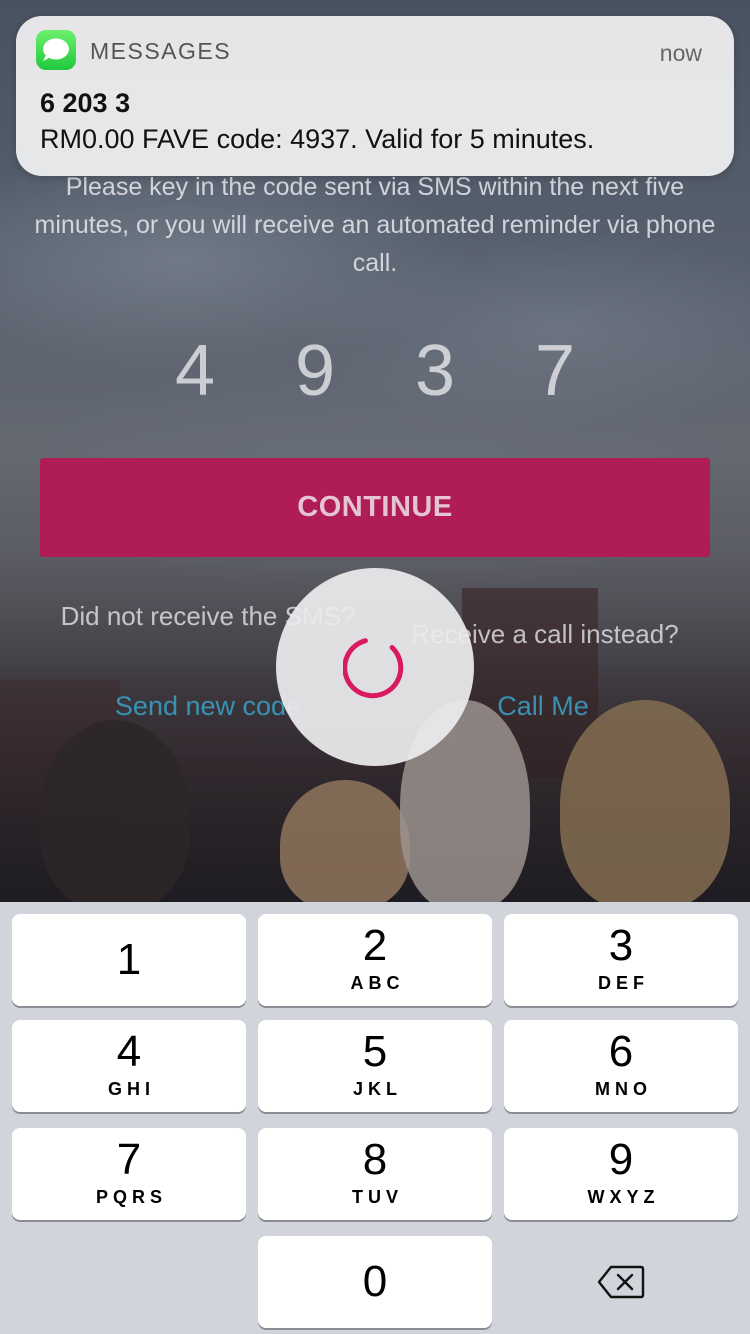 The width and height of the screenshot is (750, 1334). I want to click on code-digit: 4, so click(195, 371).